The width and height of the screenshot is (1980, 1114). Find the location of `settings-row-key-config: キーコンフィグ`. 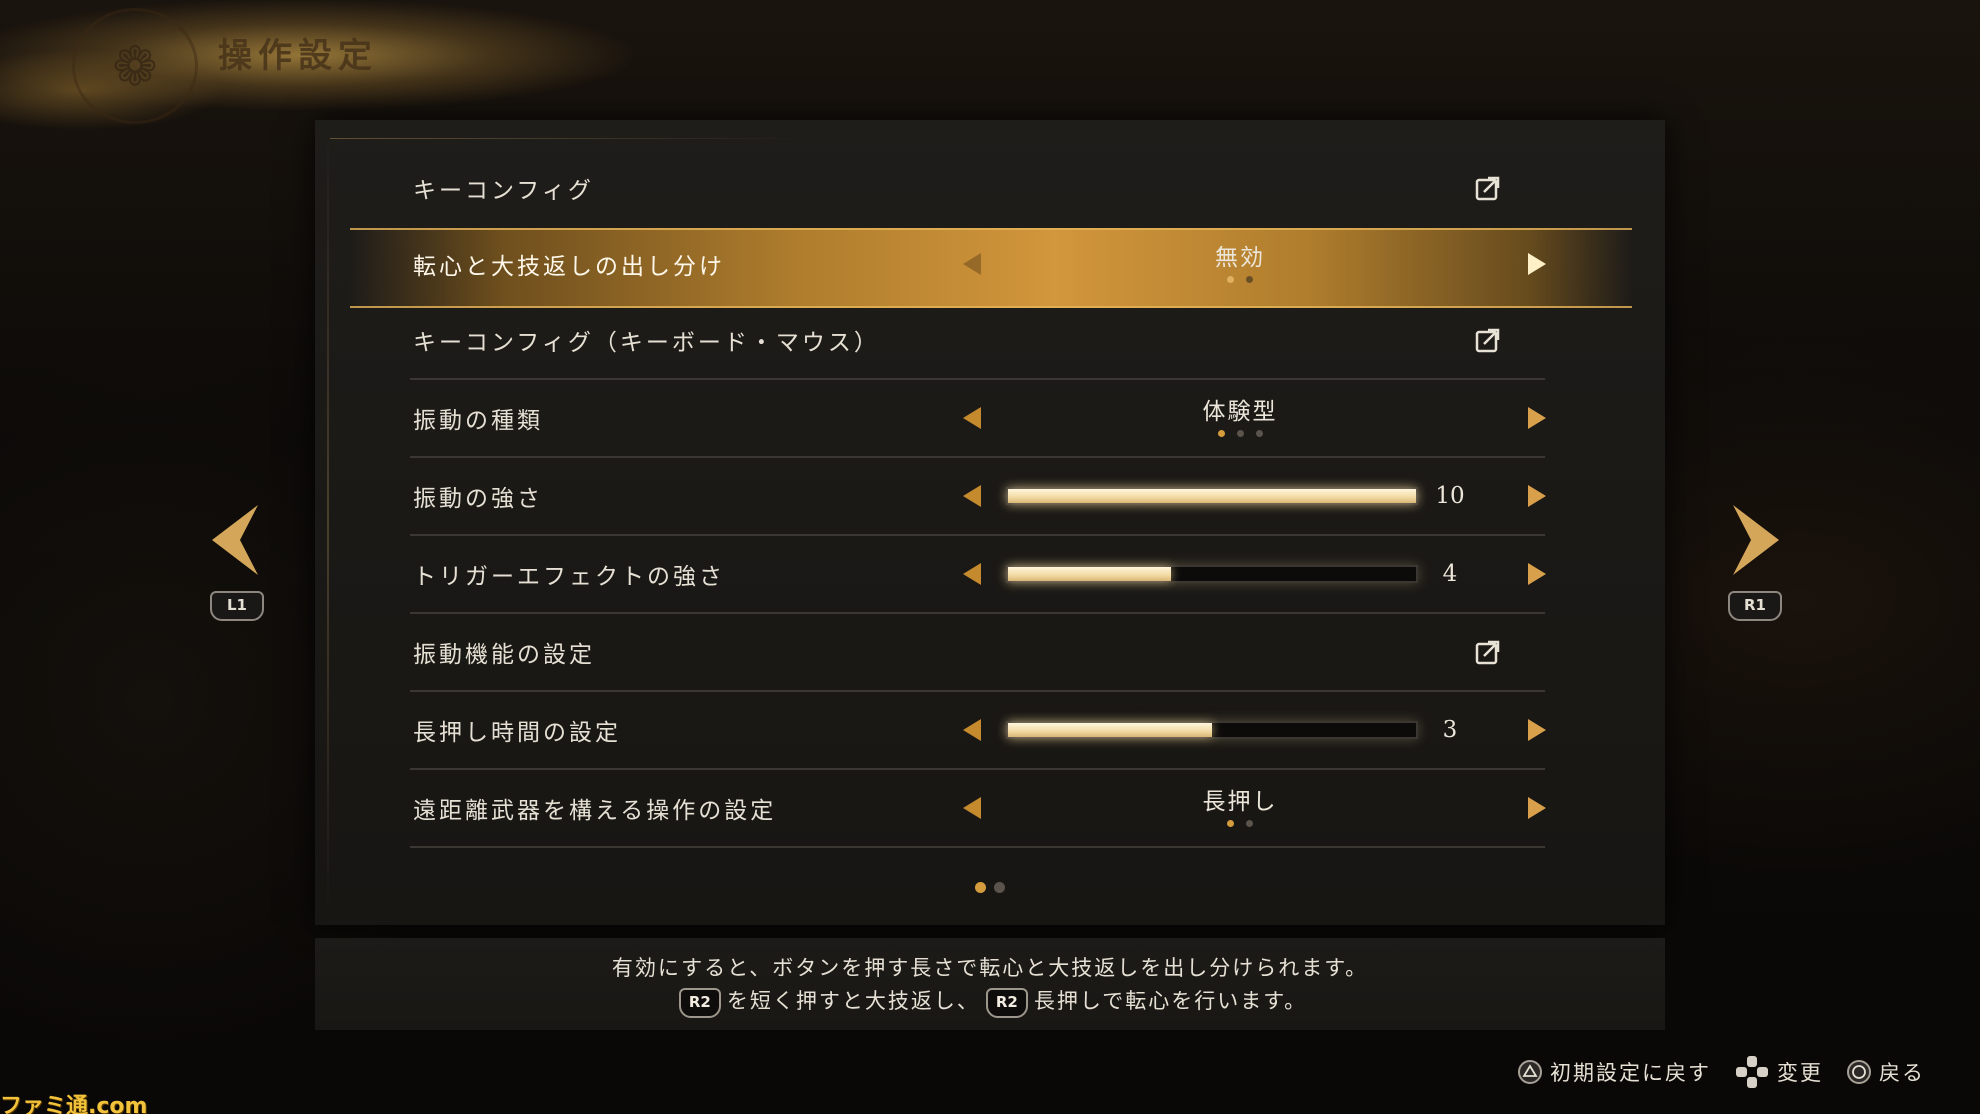

settings-row-key-config: キーコンフィグ is located at coordinates (977, 188).